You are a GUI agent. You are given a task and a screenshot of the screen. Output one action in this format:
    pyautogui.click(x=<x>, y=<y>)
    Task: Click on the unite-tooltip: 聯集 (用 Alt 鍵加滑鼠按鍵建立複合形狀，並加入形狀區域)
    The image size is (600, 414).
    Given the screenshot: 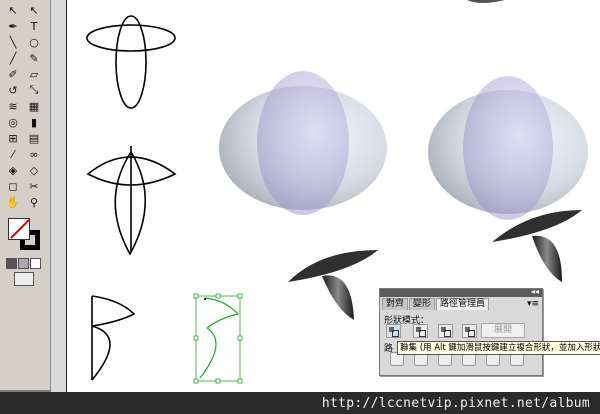 What is the action you would take?
    pyautogui.click(x=498, y=348)
    